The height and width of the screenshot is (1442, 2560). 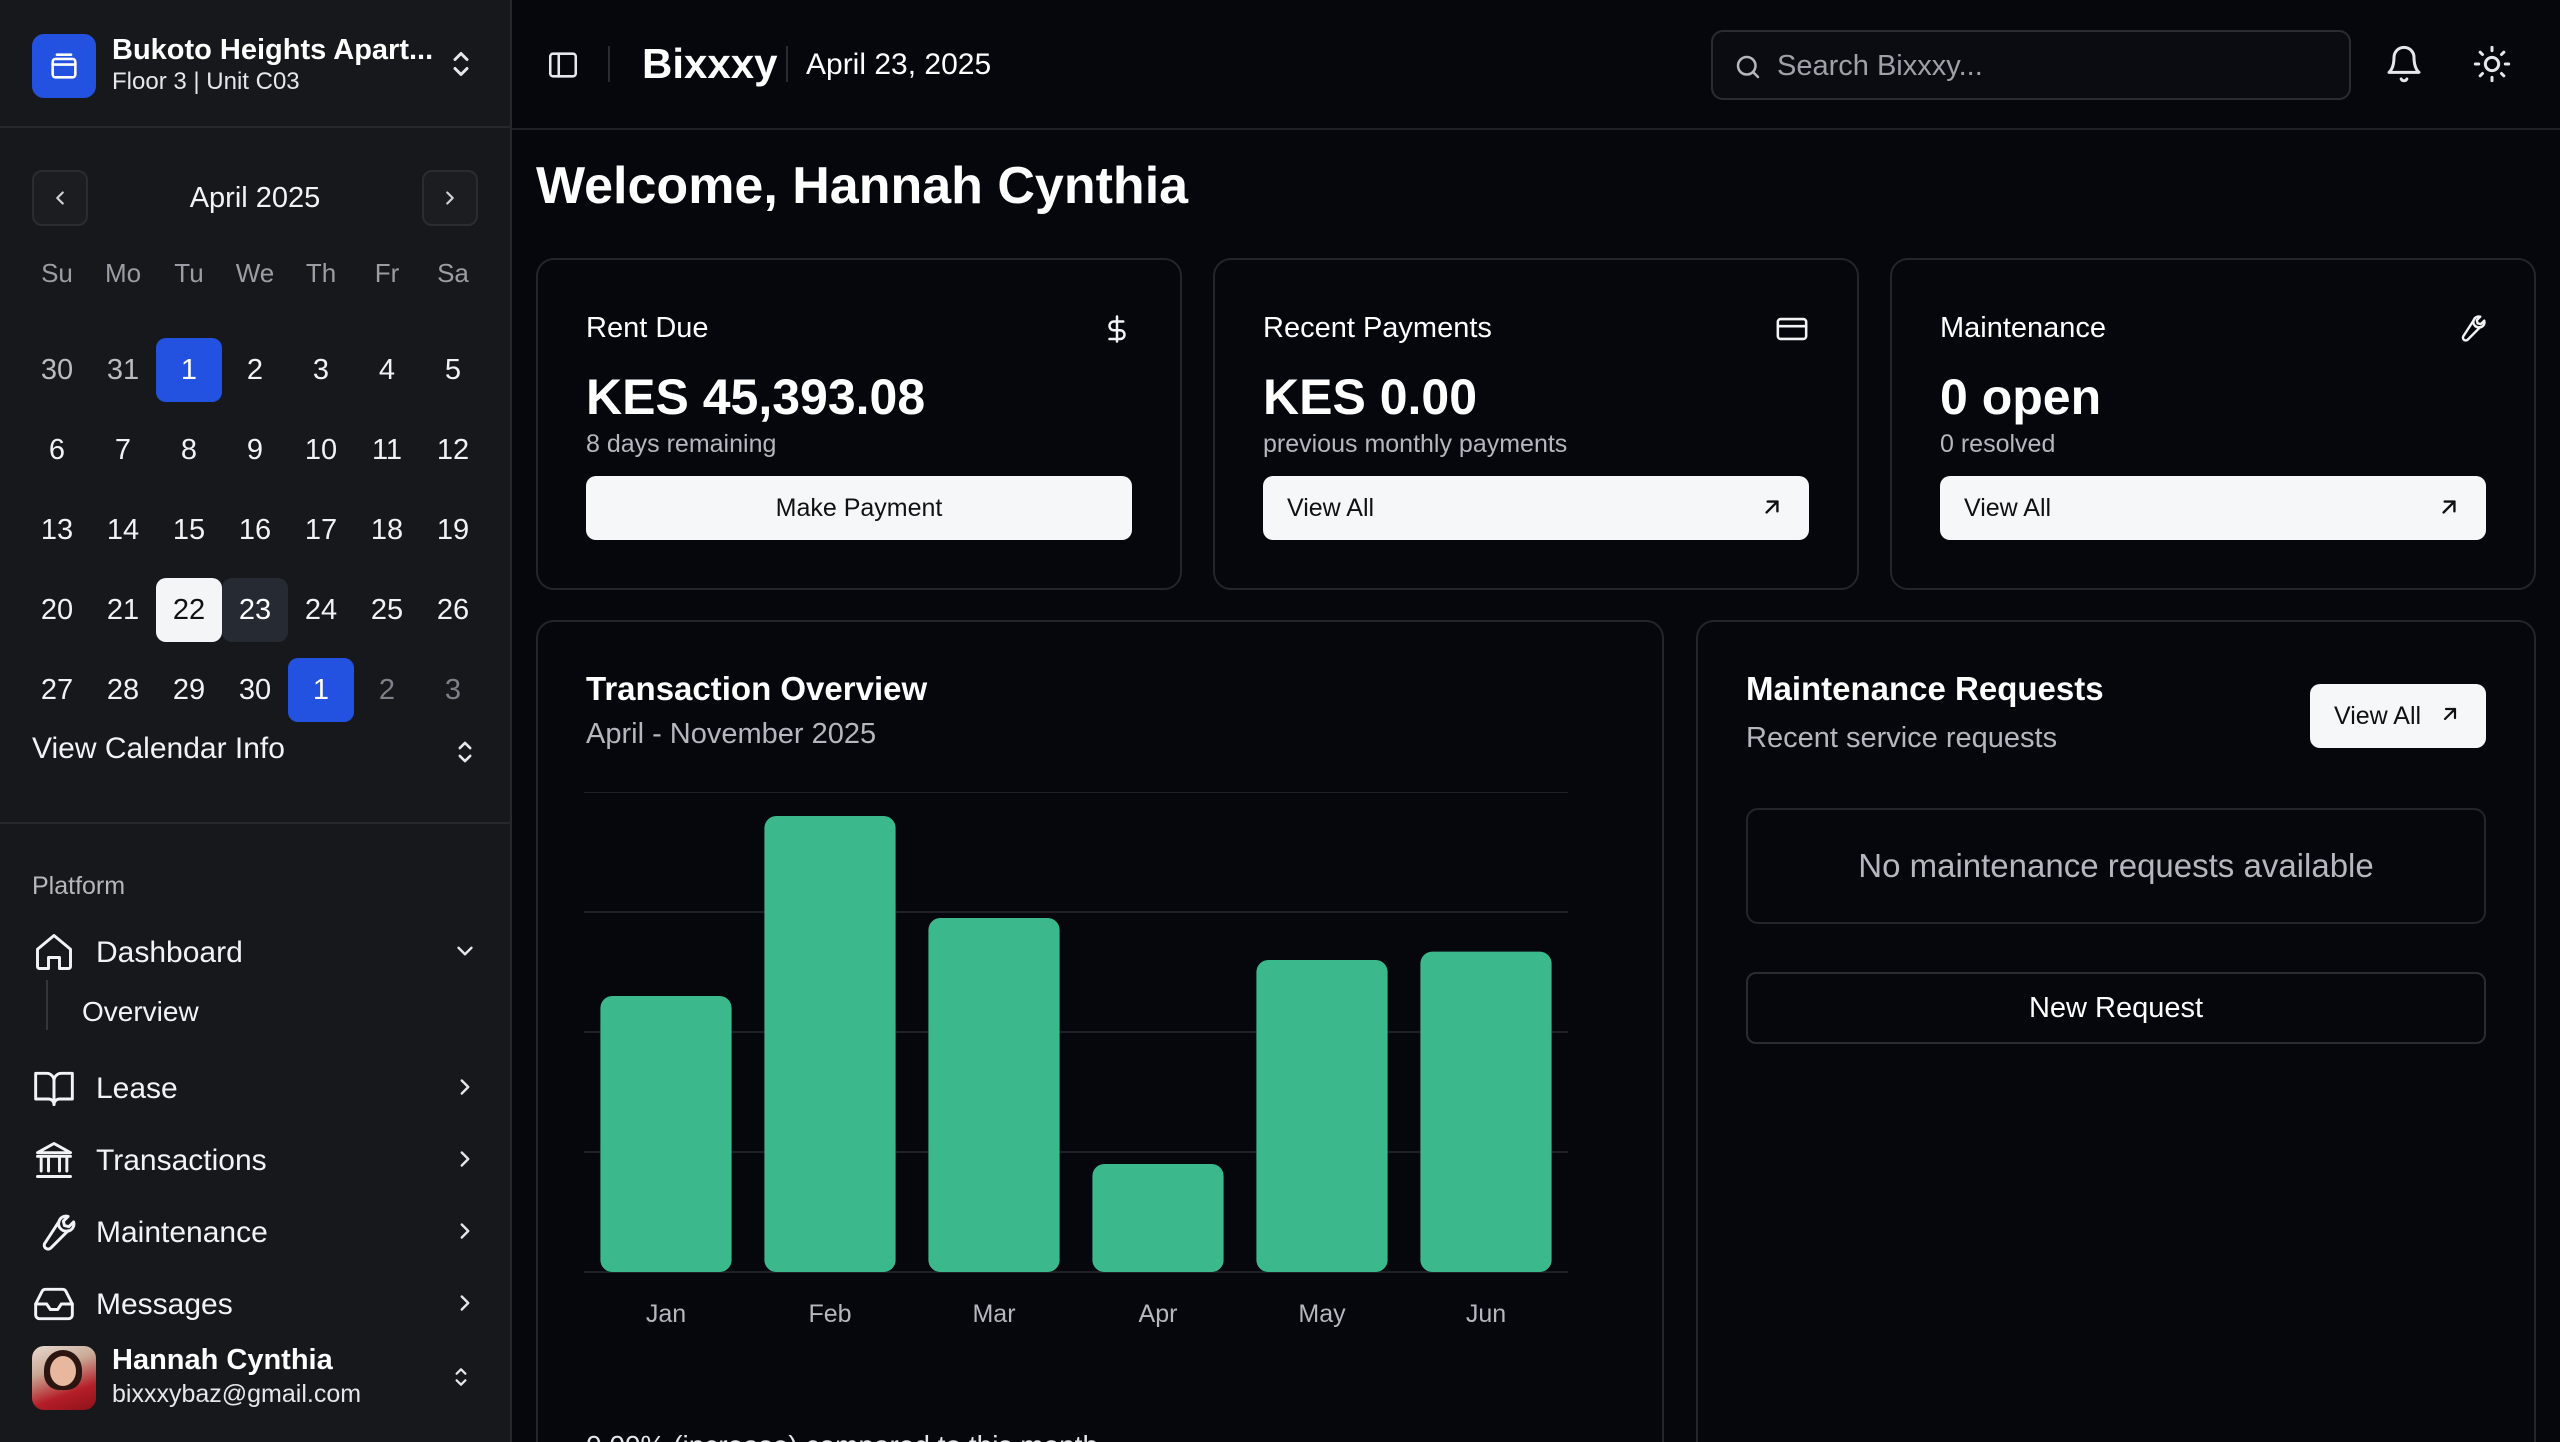 What do you see at coordinates (54, 1232) in the screenshot?
I see `wrench-icon` at bounding box center [54, 1232].